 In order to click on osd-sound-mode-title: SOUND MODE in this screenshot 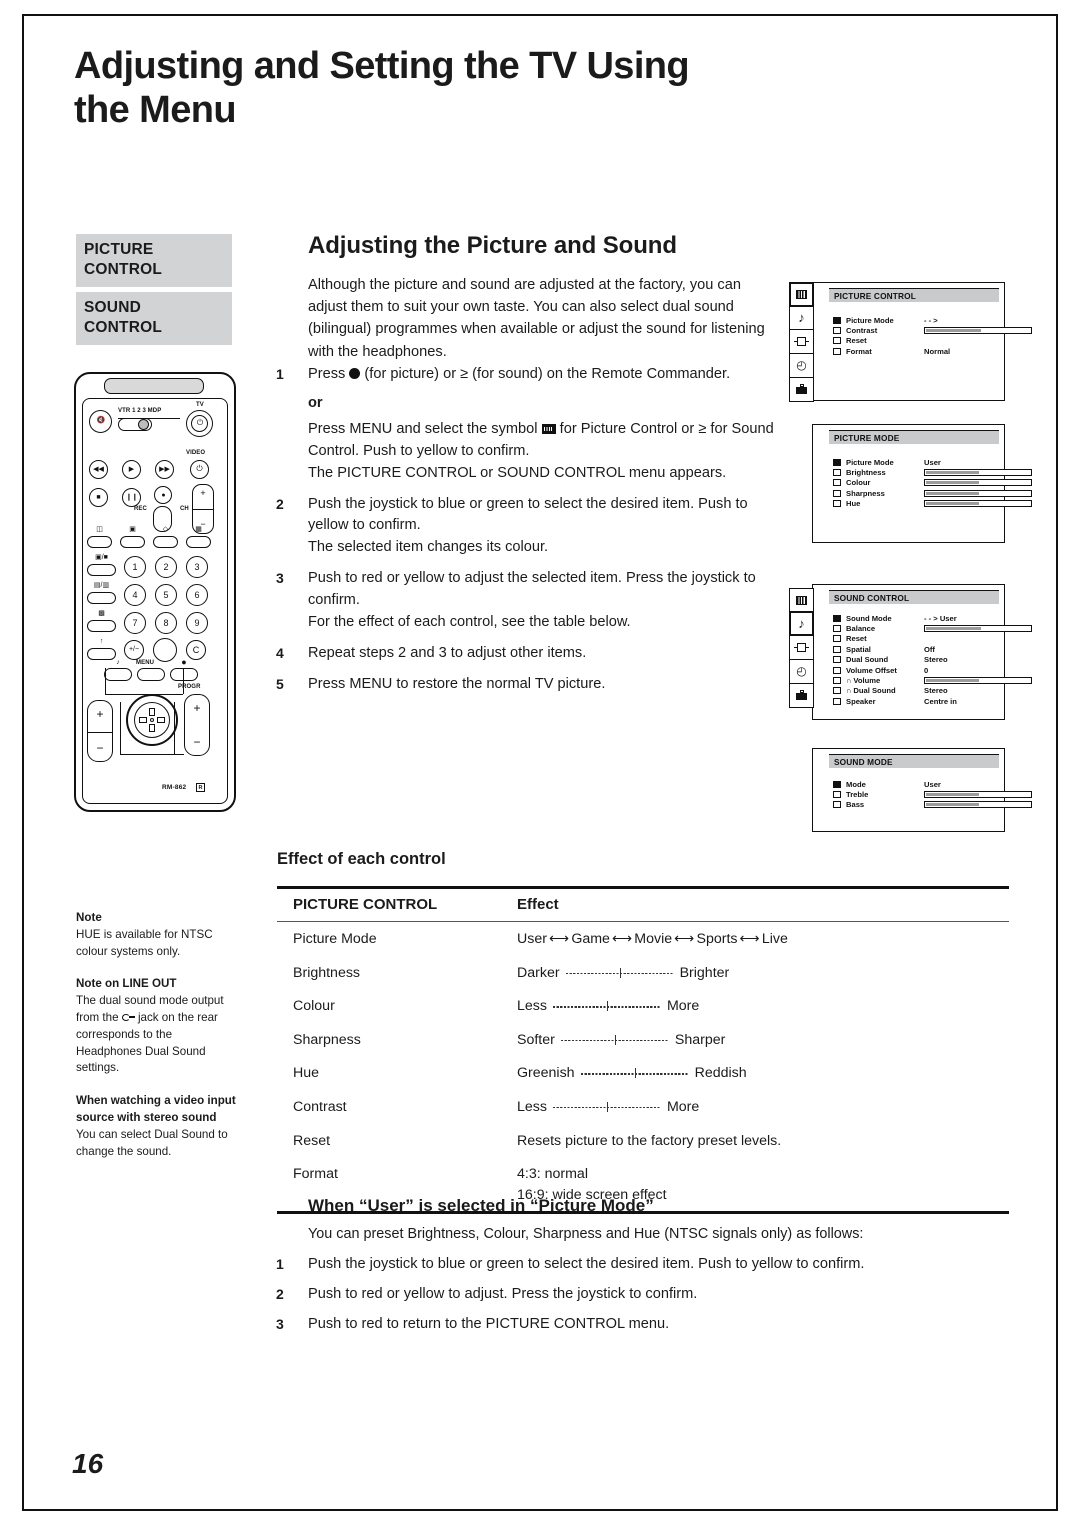, I will do `click(914, 761)`.